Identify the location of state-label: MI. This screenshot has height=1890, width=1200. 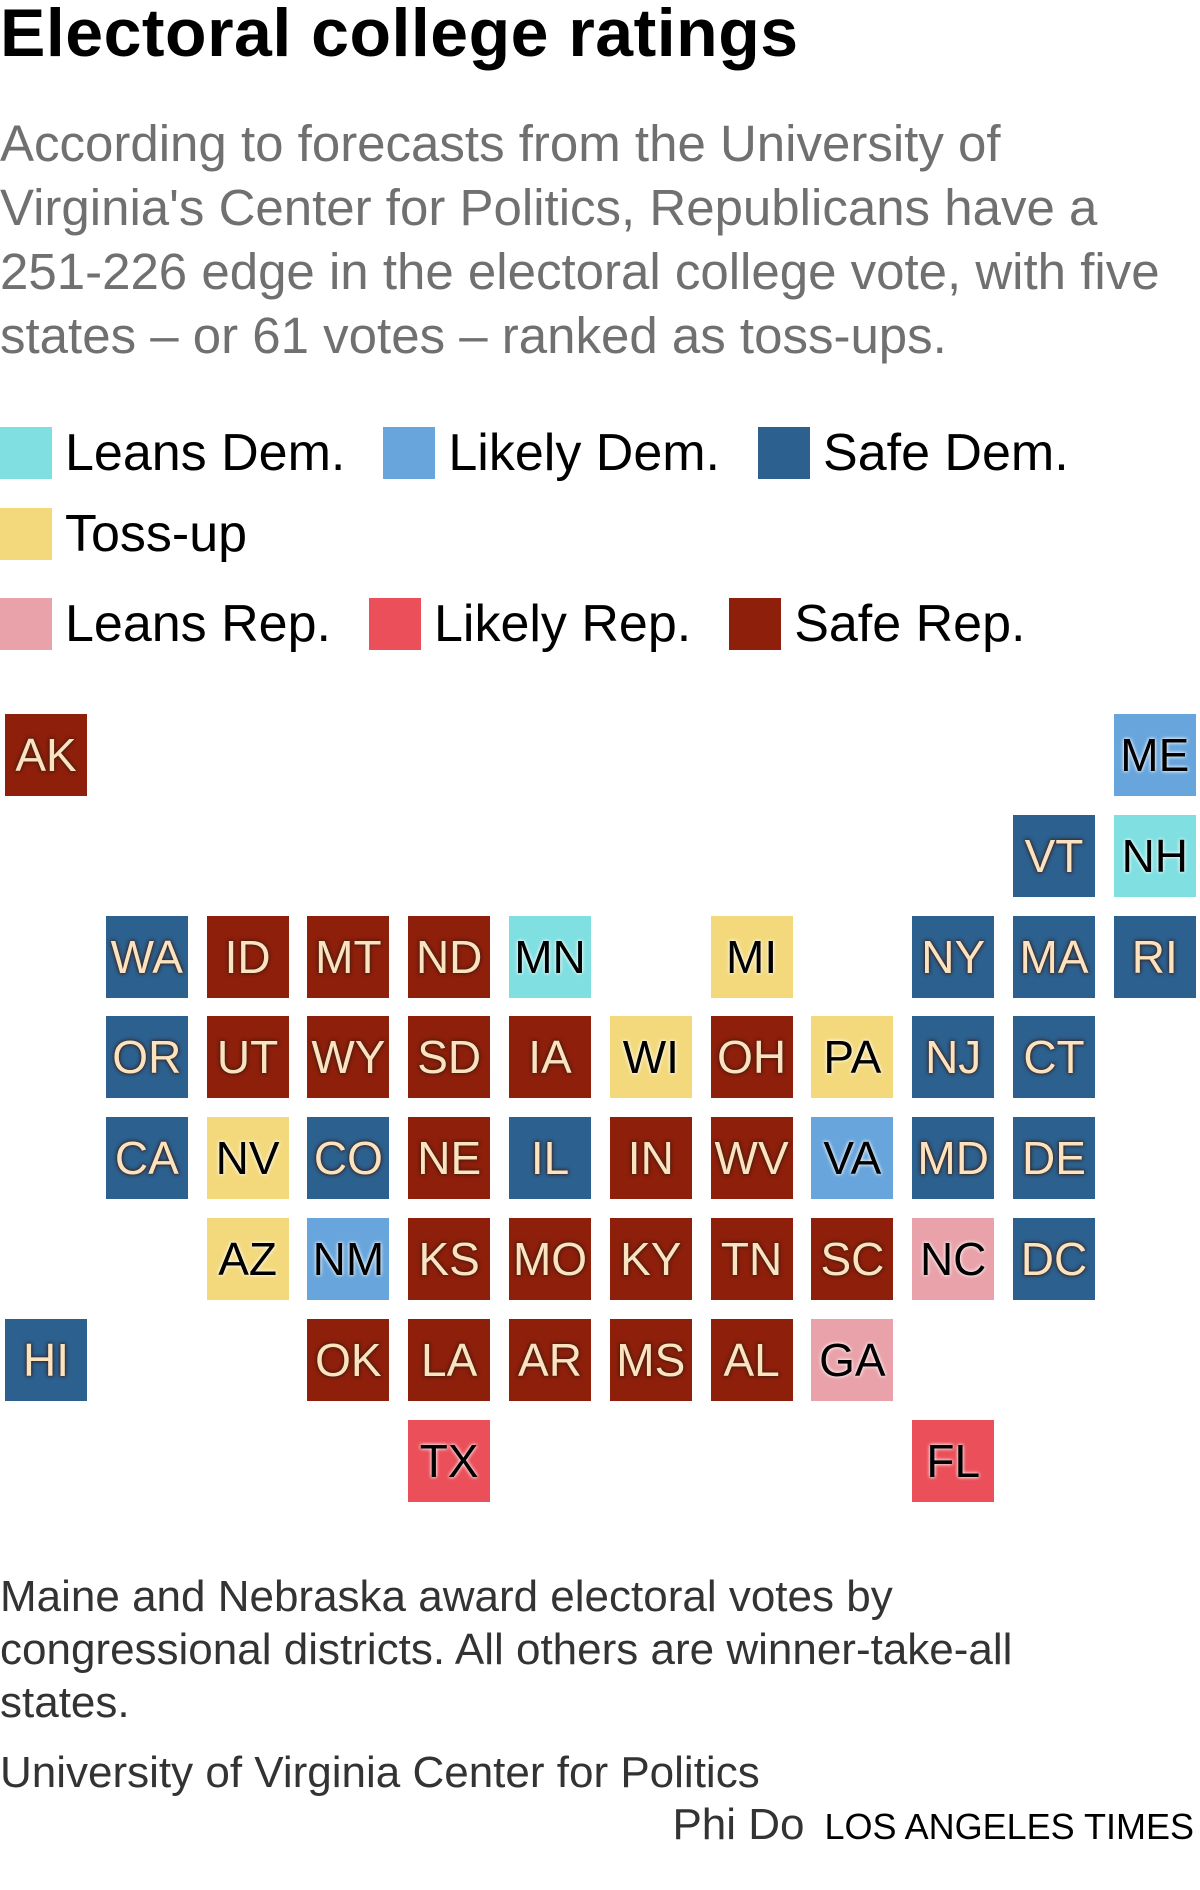
(752, 956).